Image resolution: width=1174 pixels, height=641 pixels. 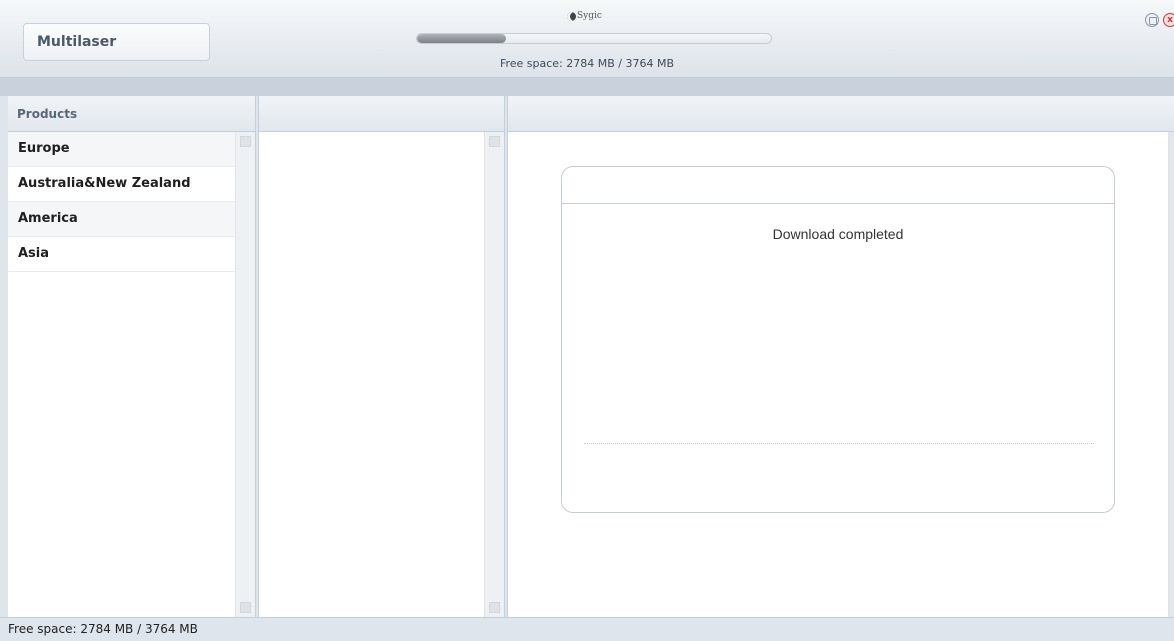 I want to click on product-item-america: America, so click(x=121, y=219).